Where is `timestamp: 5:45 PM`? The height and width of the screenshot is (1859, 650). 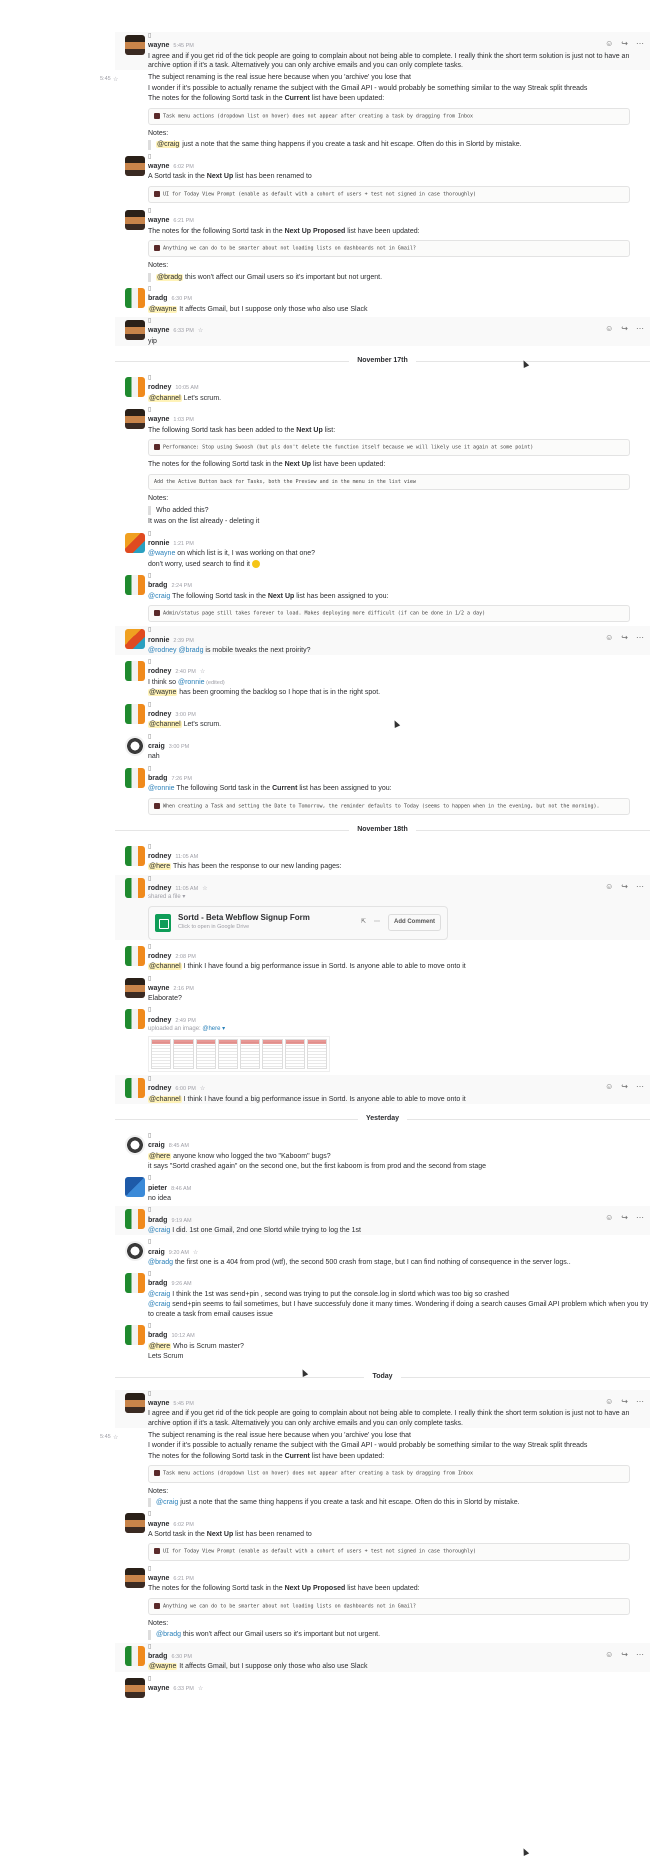
timestamp: 5:45 PM is located at coordinates (183, 46).